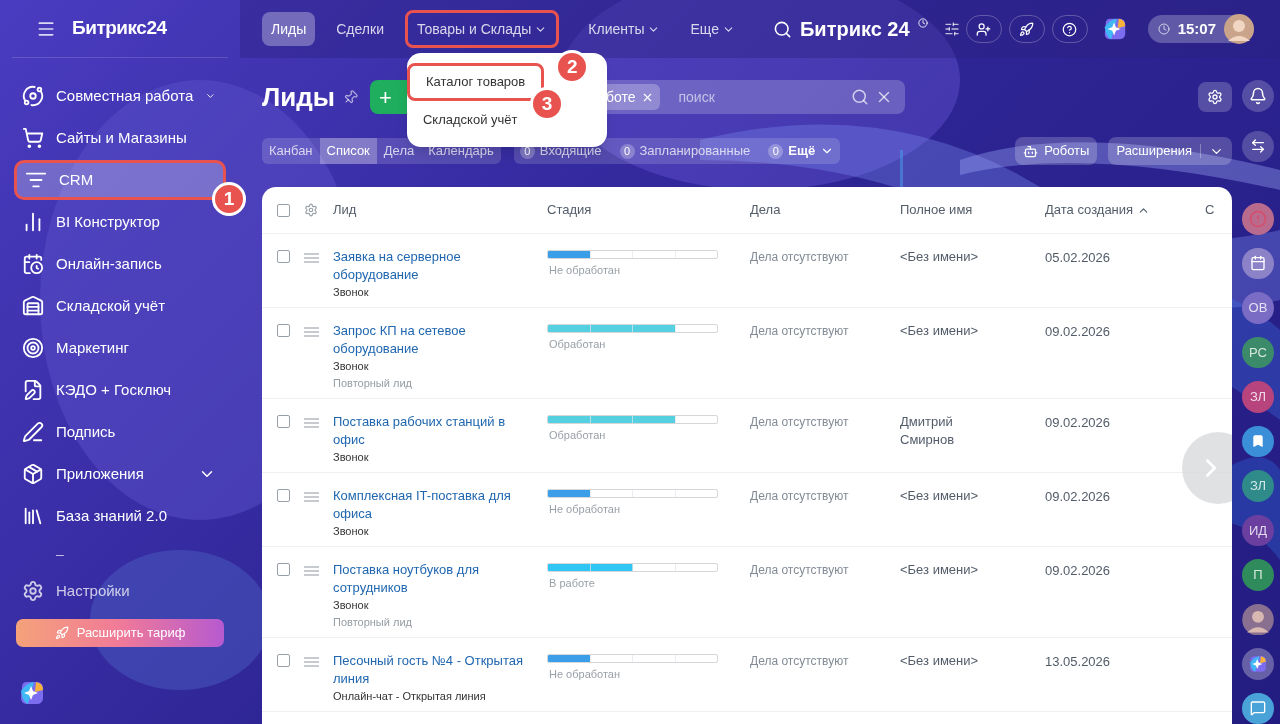 The width and height of the screenshot is (1280, 724). I want to click on stage-label: Не обработан, so click(585, 509).